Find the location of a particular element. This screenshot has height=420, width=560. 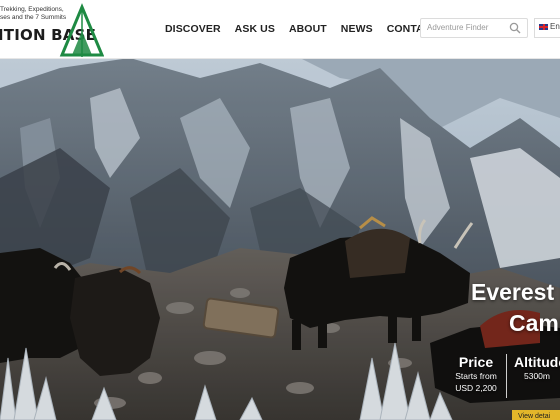

nav-item-about: ABOUT is located at coordinates (308, 30).